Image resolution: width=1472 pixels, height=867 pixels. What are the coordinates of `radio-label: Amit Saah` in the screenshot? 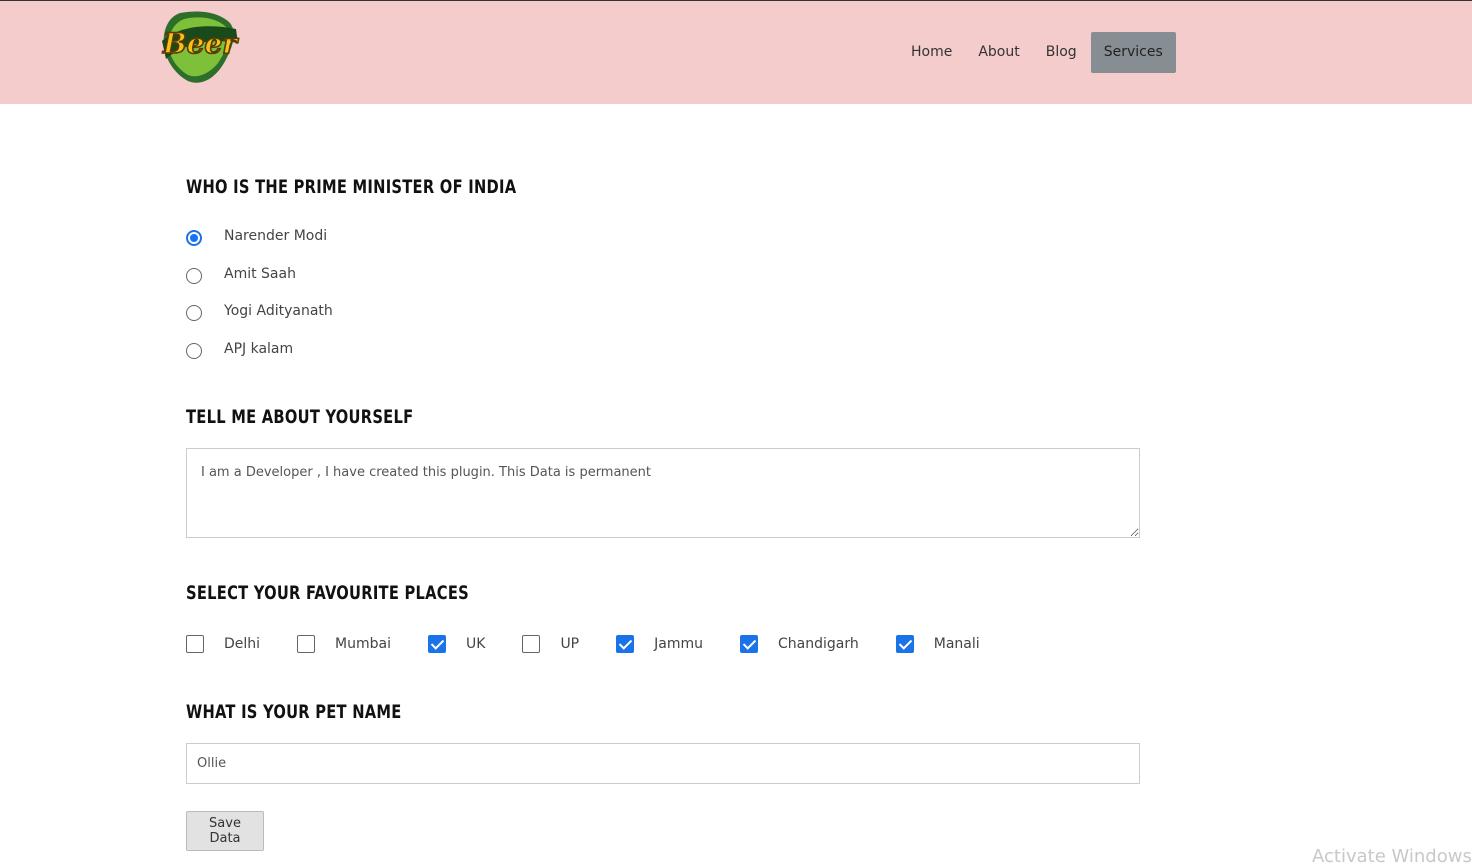 It's located at (260, 274).